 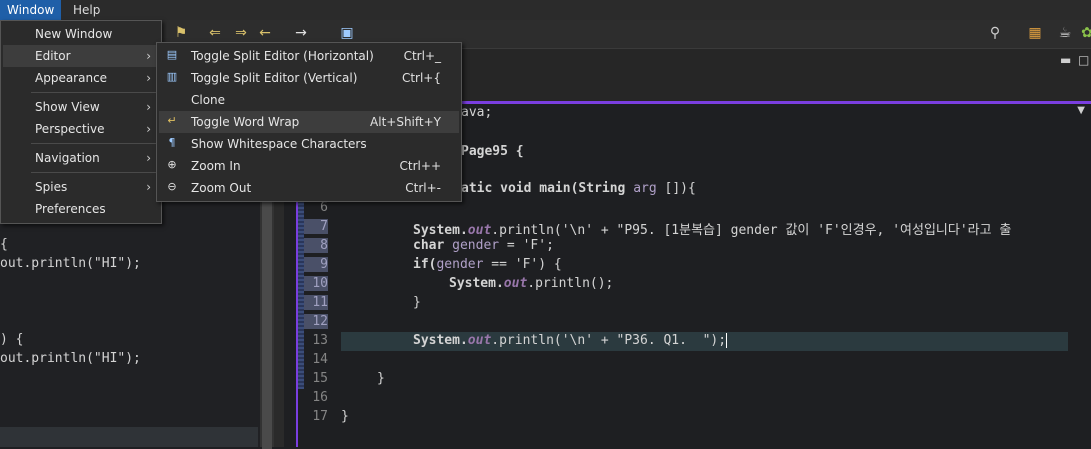 What do you see at coordinates (676, 188) in the screenshot?
I see `code-punct: []){` at bounding box center [676, 188].